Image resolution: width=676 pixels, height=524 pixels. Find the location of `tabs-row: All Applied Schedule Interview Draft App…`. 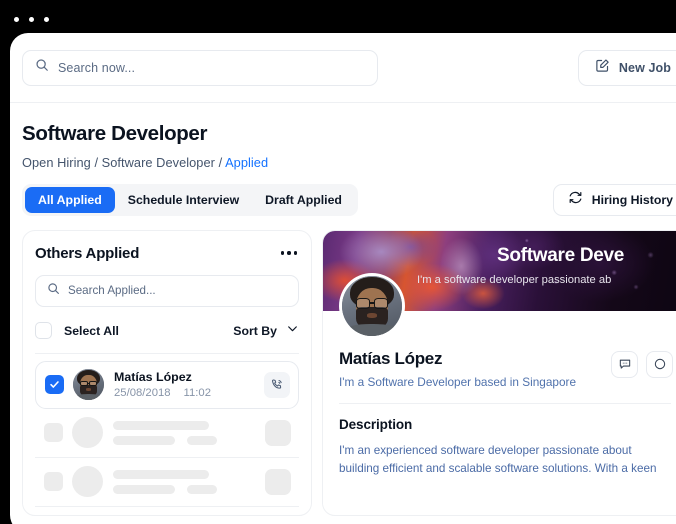

tabs-row: All Applied Schedule Interview Draft App… is located at coordinates (343, 199).